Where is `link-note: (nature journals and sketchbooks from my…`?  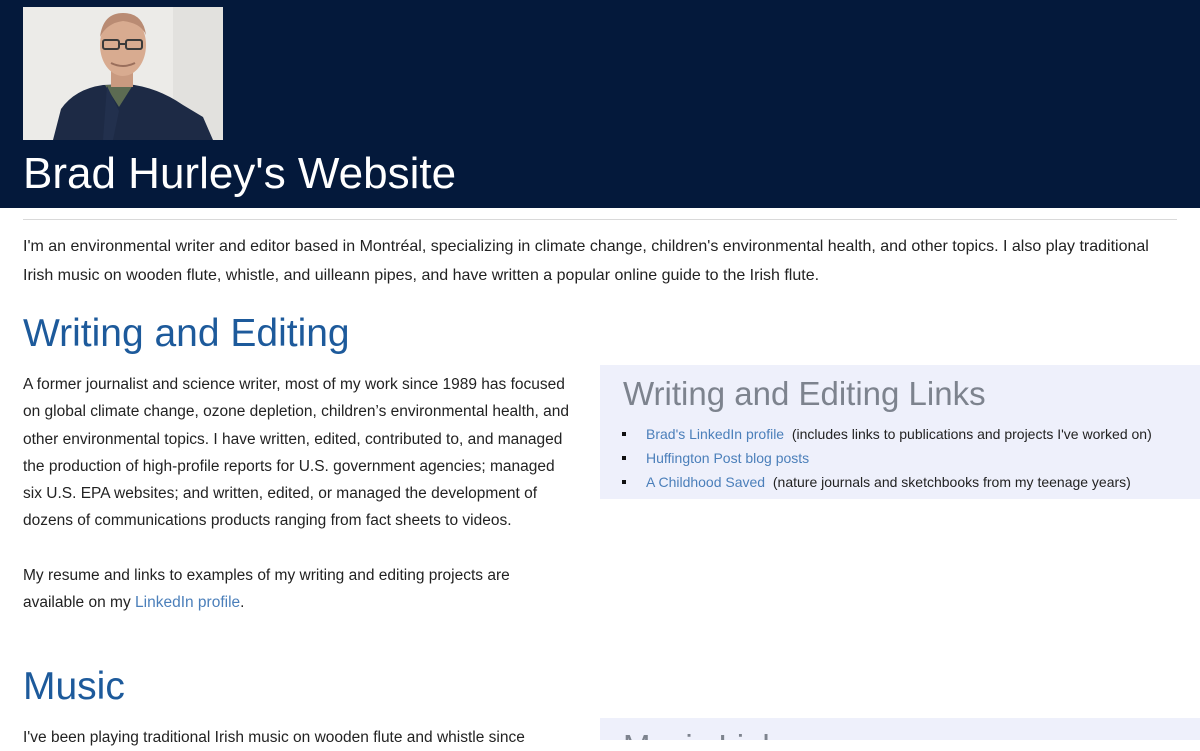 link-note: (nature journals and sketchbooks from my… is located at coordinates (951, 482).